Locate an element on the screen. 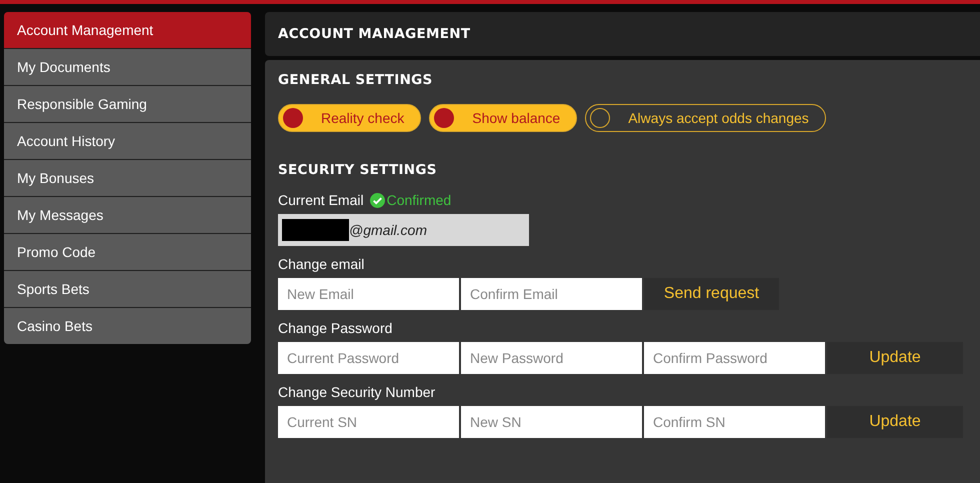  input-field: New Password is located at coordinates (551, 358).